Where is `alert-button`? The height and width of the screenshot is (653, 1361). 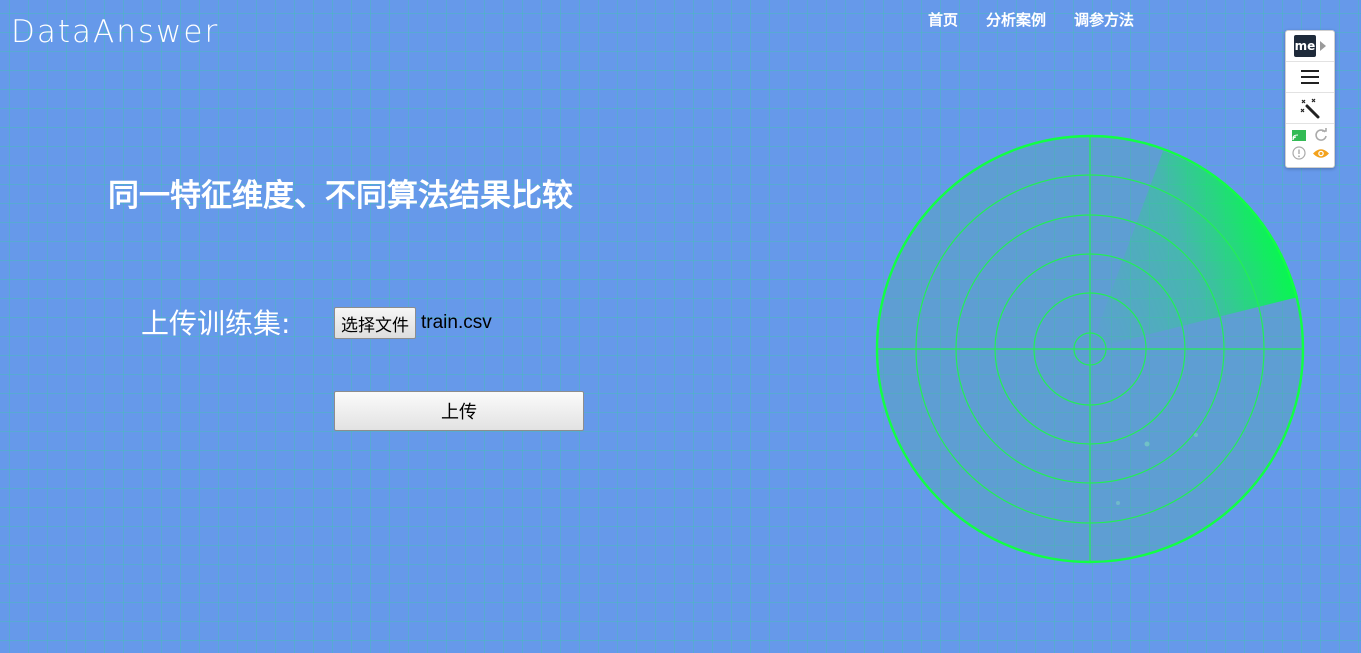
alert-button is located at coordinates (1299, 153).